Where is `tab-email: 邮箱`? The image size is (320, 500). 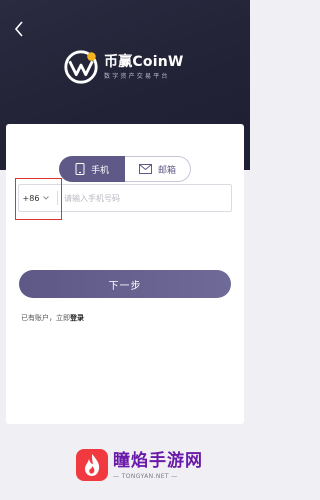 tab-email: 邮箱 is located at coordinates (158, 169).